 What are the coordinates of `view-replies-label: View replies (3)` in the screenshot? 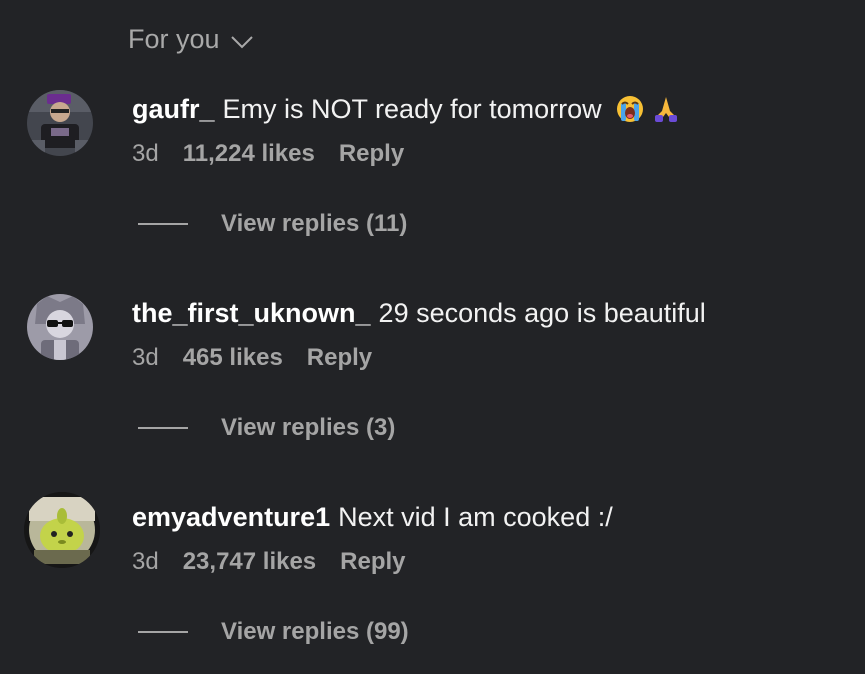 It's located at (308, 427).